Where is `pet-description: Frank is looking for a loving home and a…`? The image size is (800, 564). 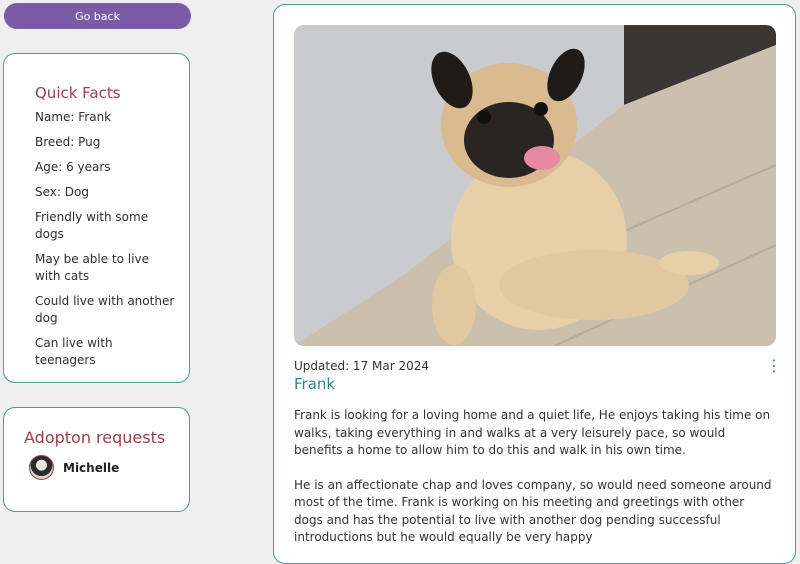
pet-description: Frank is looking for a loving home and a… is located at coordinates (534, 477).